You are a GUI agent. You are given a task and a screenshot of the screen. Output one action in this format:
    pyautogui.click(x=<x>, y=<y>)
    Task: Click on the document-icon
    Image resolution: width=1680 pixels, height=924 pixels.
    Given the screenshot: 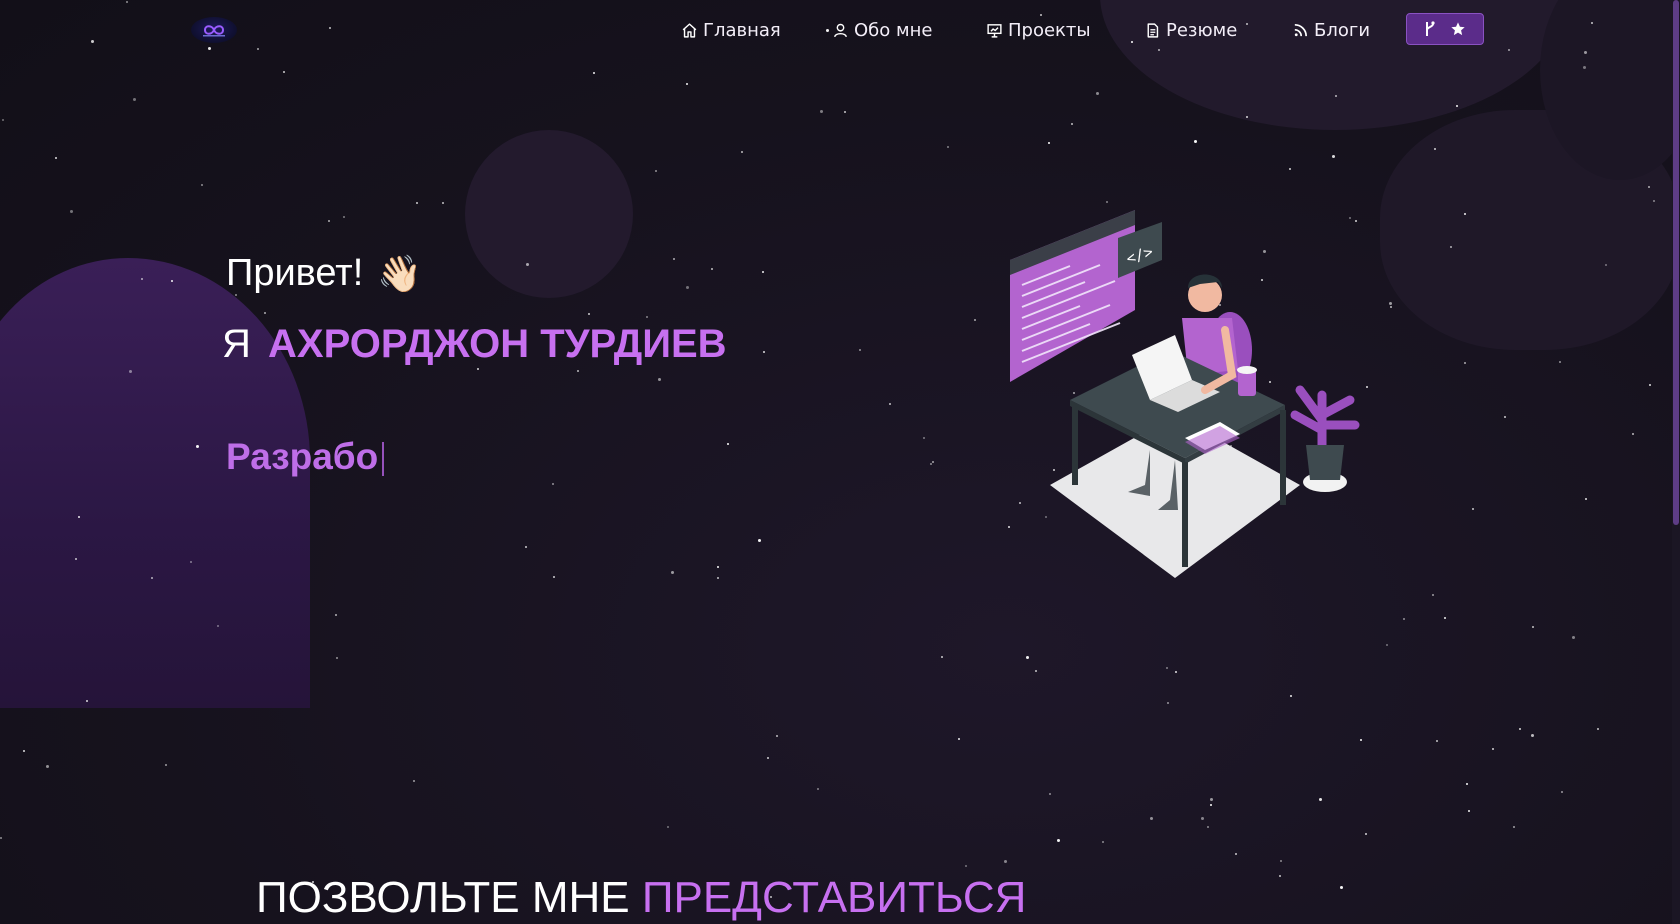 What is the action you would take?
    pyautogui.click(x=1153, y=30)
    